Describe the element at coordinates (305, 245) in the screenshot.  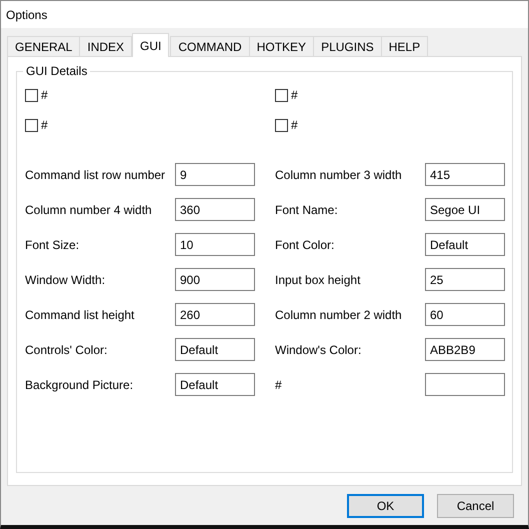
I see `field-label: Font Color:` at that location.